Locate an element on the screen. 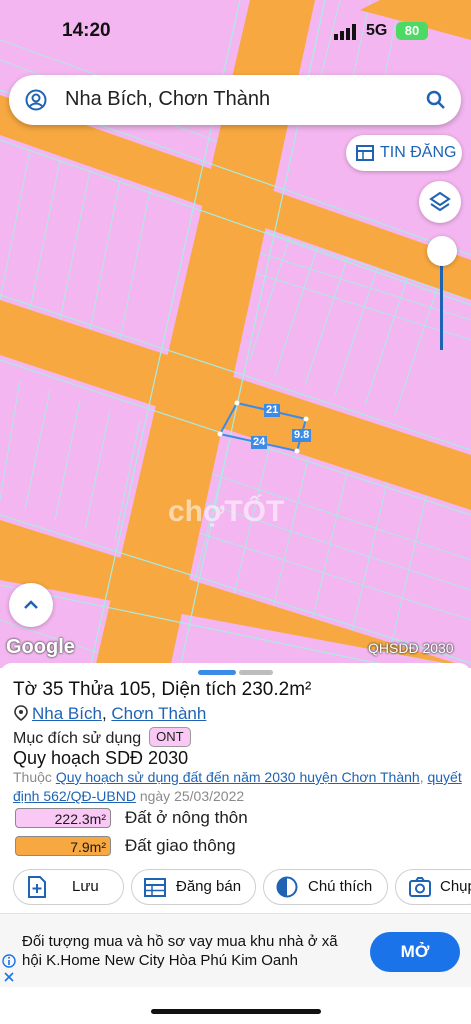 The image size is (471, 1024). ad-open-button: MỞ is located at coordinates (415, 952).